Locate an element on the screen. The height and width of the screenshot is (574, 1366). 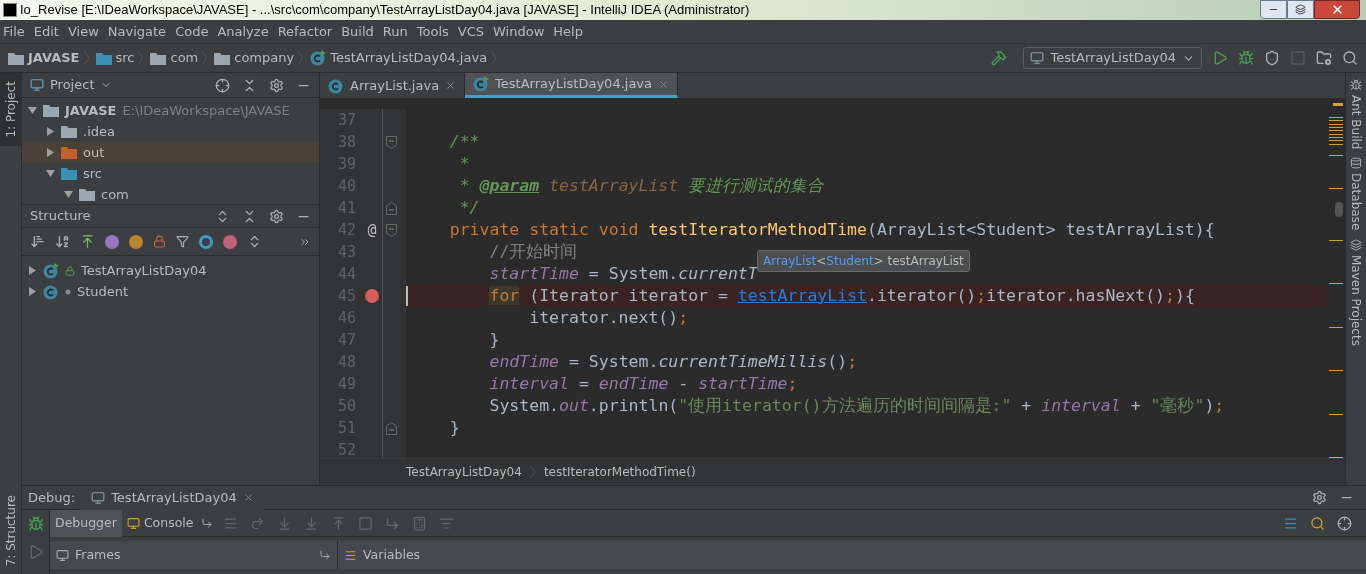
code-line: private static void testIteratorMethodTime(ArrayList<Student> testArrayList){ is located at coordinates (831, 229).